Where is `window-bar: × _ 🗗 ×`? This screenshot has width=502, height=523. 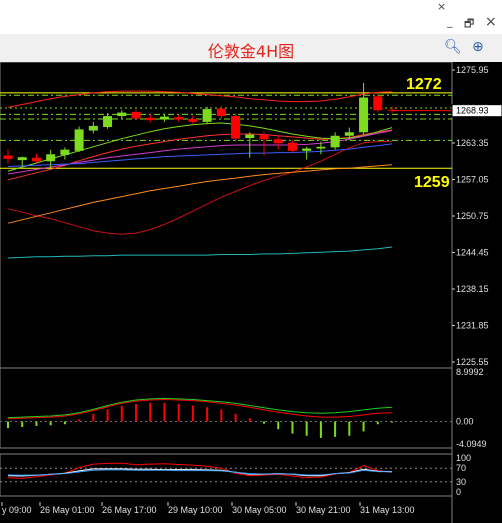 window-bar: × _ 🗗 × is located at coordinates (251, 17).